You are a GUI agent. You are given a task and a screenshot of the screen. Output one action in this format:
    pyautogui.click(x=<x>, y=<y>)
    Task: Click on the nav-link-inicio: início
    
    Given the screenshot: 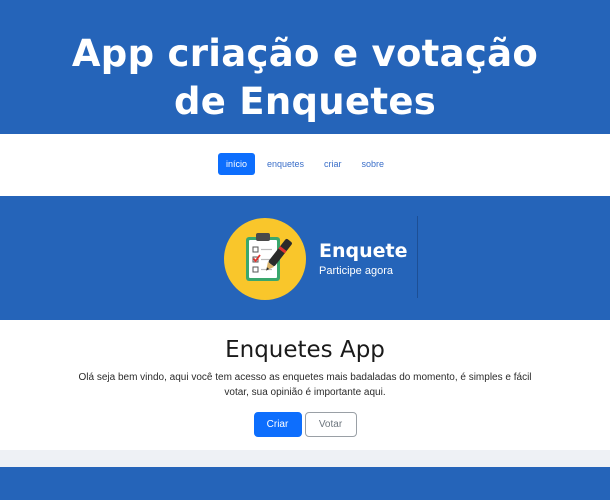 What is the action you would take?
    pyautogui.click(x=236, y=164)
    